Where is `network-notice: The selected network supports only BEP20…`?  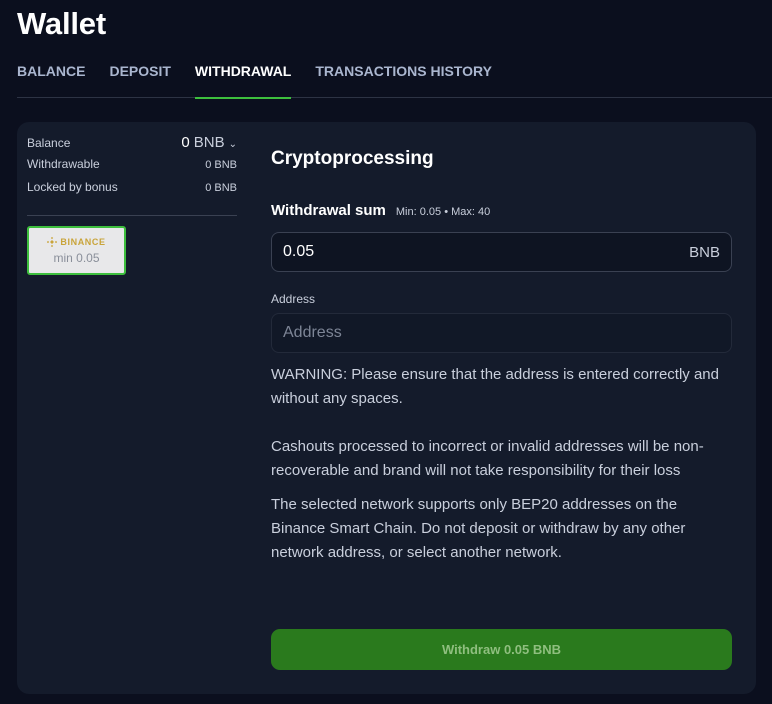 network-notice: The selected network supports only BEP20… is located at coordinates (478, 528).